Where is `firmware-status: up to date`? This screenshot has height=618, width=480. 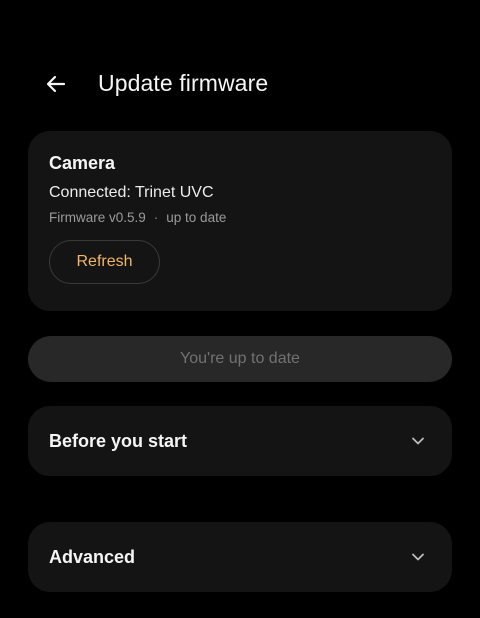
firmware-status: up to date is located at coordinates (196, 217).